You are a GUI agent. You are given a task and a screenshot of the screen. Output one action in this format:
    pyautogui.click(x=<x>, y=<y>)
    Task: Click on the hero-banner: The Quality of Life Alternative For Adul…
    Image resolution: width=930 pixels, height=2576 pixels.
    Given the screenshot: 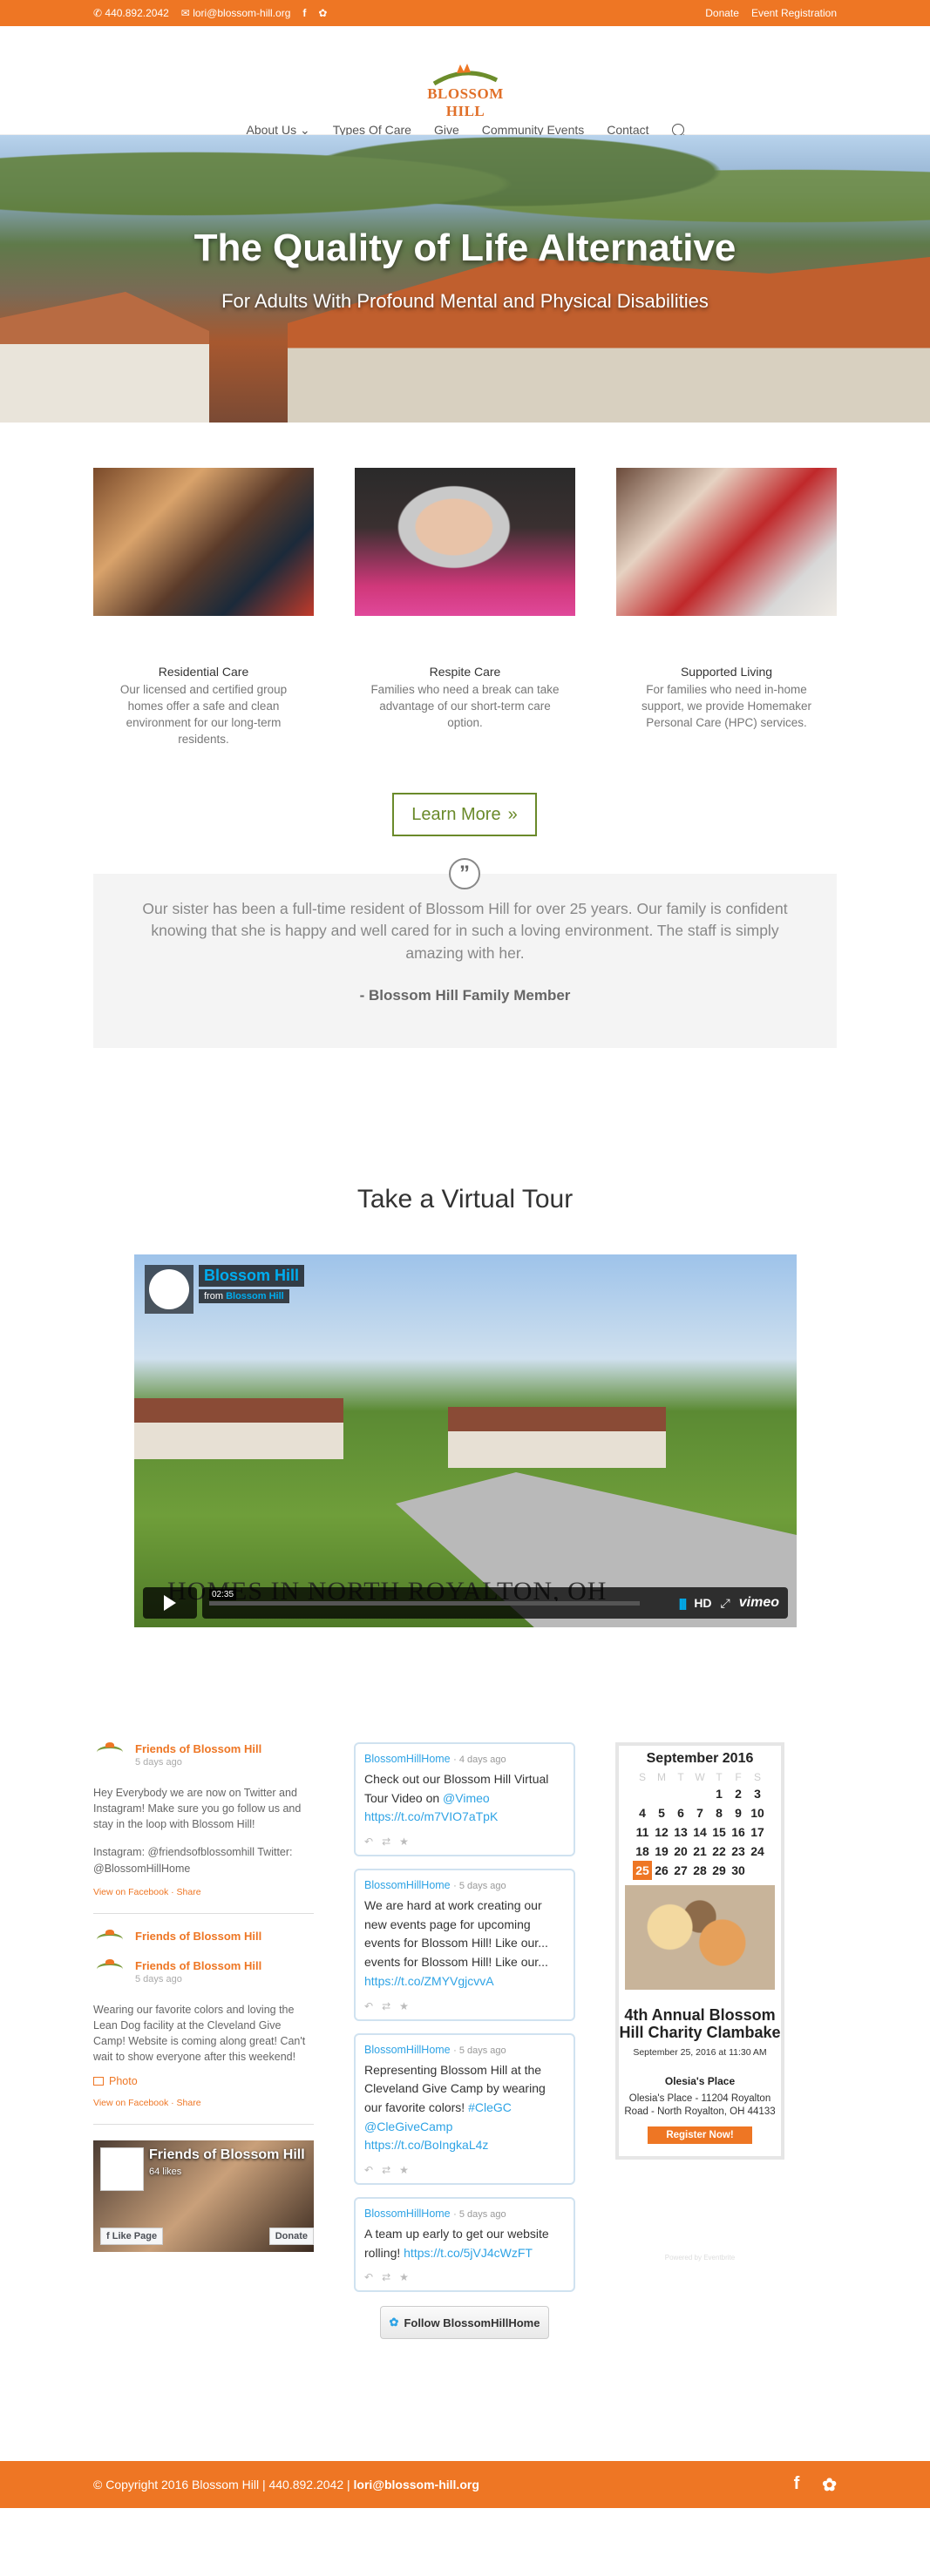 What is the action you would take?
    pyautogui.click(x=465, y=279)
    